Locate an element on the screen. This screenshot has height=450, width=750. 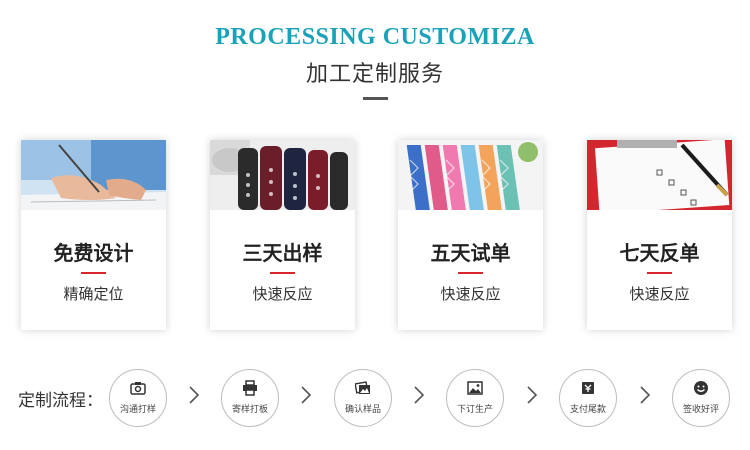
photos-icon is located at coordinates (362, 387).